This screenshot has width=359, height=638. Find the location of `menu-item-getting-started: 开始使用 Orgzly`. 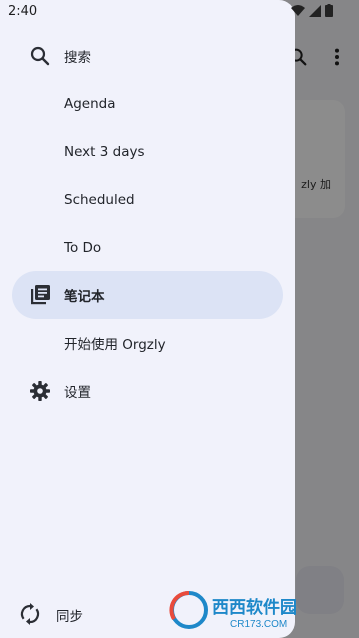

menu-item-getting-started: 开始使用 Orgzly is located at coordinates (147, 343).